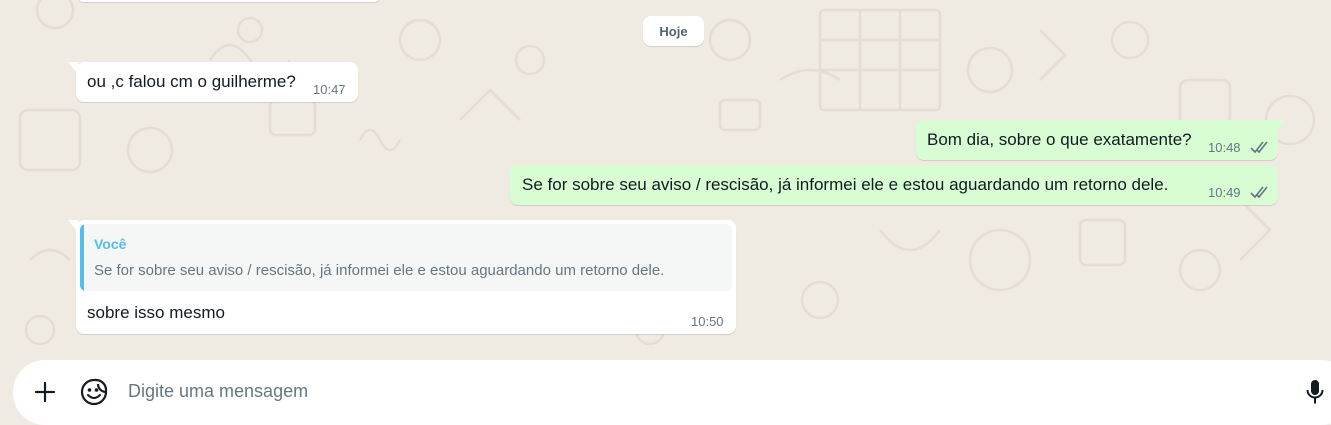 The width and height of the screenshot is (1331, 425). I want to click on message-bubble-outgoing: Bom dia, sobre o que exatamente? 10:48, so click(1101, 140).